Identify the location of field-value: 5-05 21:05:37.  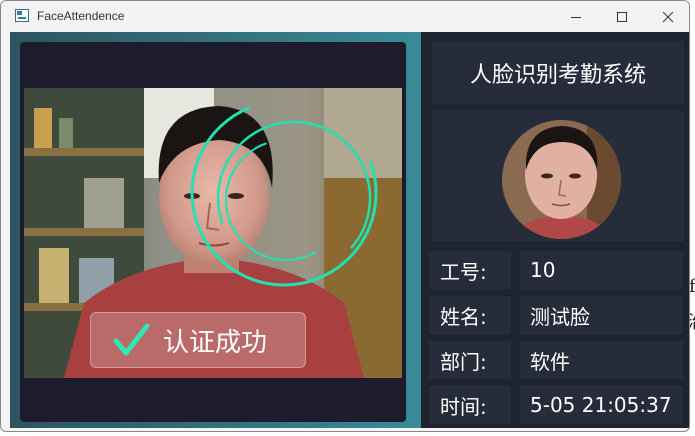
(601, 405).